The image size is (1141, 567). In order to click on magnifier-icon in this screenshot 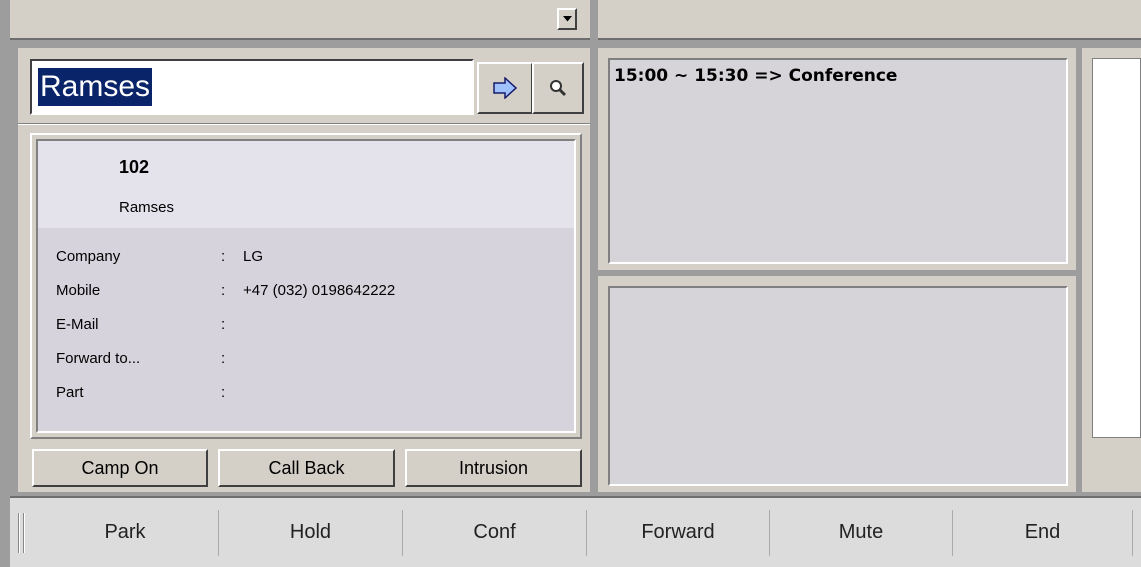, I will do `click(558, 88)`.